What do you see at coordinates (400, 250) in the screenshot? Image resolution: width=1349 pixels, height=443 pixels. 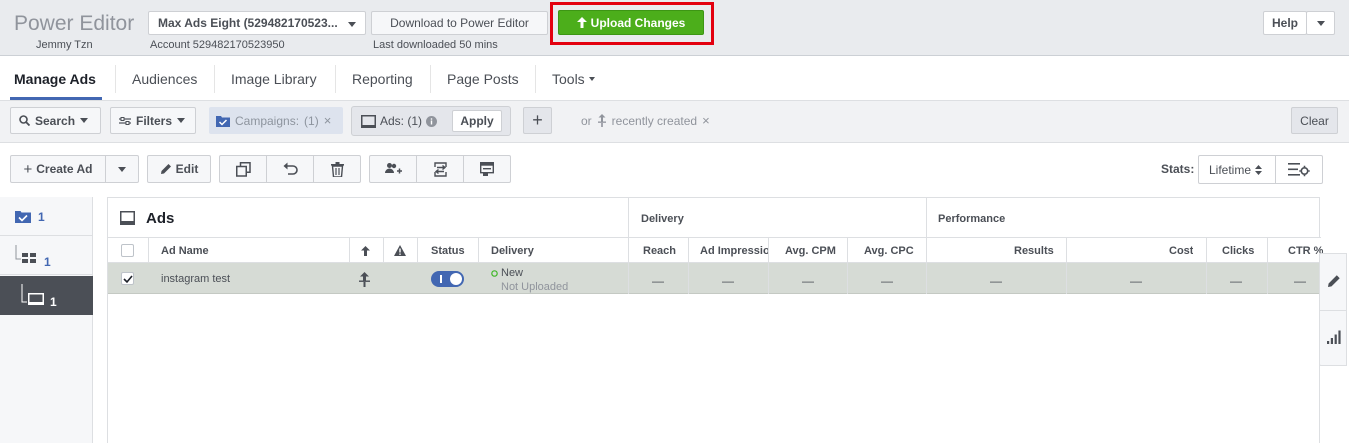 I see `warning-icon` at bounding box center [400, 250].